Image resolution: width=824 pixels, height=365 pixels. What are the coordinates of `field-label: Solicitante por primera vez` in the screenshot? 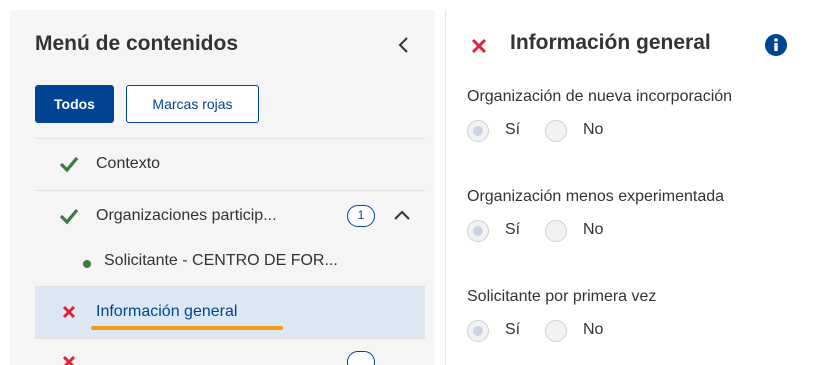 It's located at (562, 296).